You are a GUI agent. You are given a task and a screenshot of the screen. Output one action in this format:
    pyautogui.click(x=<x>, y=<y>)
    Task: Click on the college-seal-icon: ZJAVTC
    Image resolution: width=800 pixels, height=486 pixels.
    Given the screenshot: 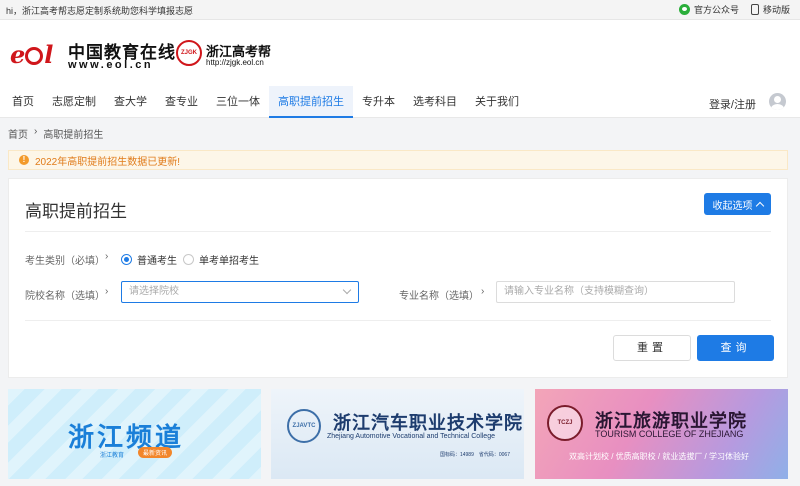 What is the action you would take?
    pyautogui.click(x=304, y=426)
    